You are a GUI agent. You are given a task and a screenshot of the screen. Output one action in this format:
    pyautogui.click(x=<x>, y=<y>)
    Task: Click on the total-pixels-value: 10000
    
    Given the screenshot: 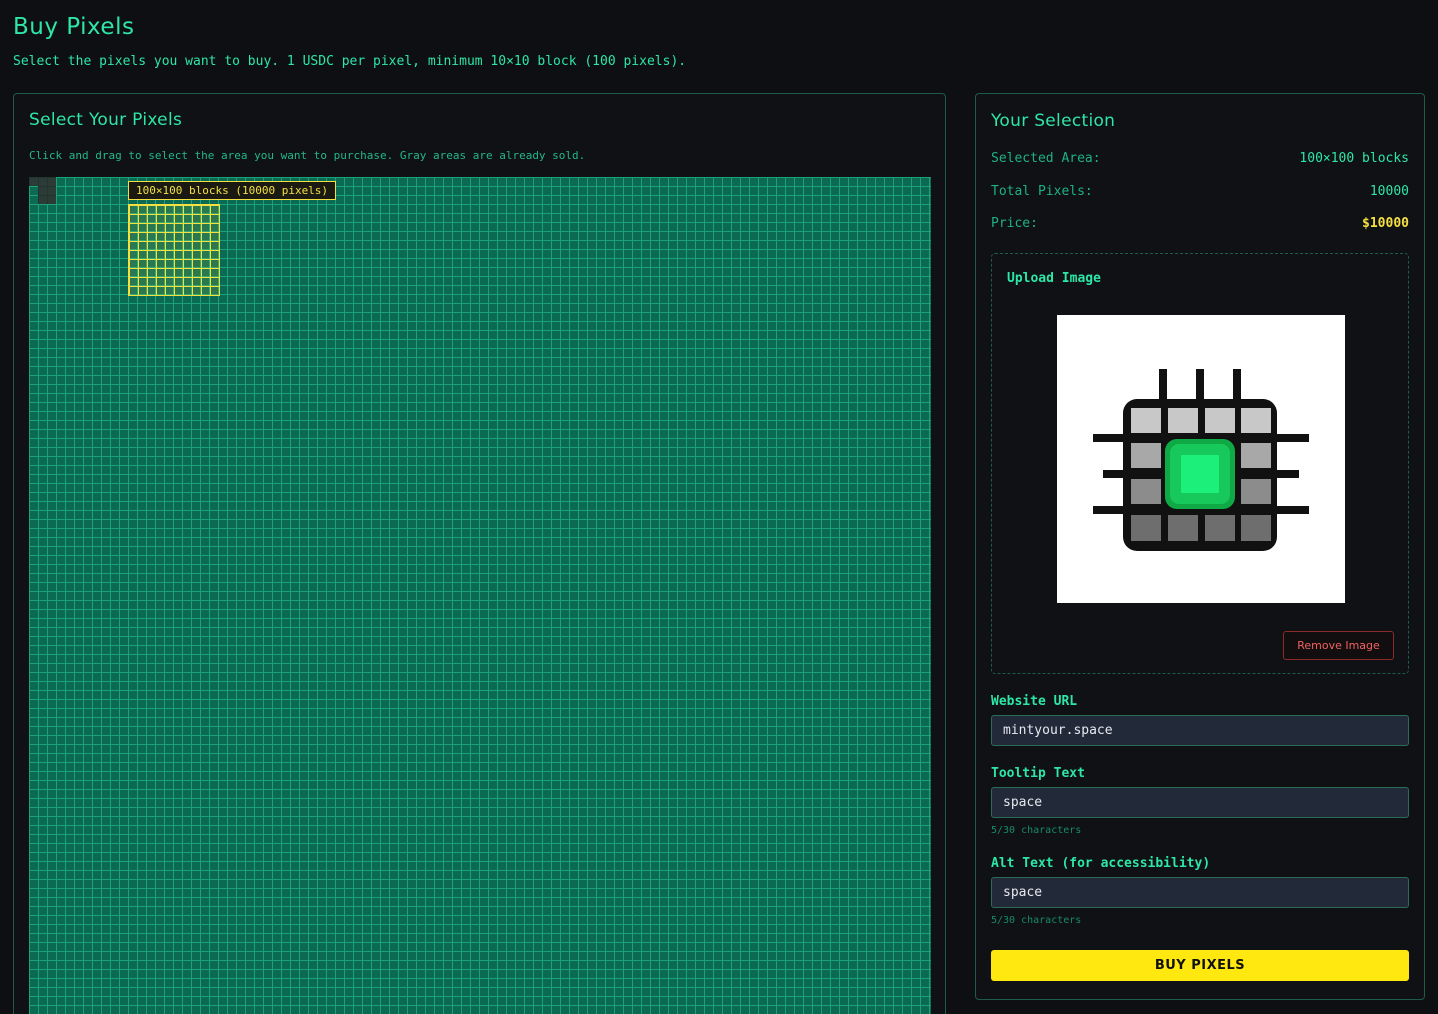 What is the action you would take?
    pyautogui.click(x=1389, y=191)
    